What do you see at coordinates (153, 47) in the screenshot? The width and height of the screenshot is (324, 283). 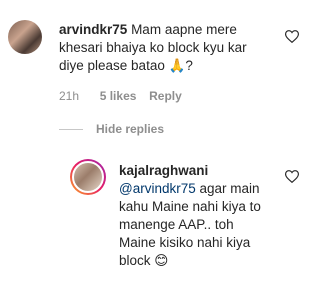 I see `comment-text-line2: khesari bhaiya ko block kyu kar` at bounding box center [153, 47].